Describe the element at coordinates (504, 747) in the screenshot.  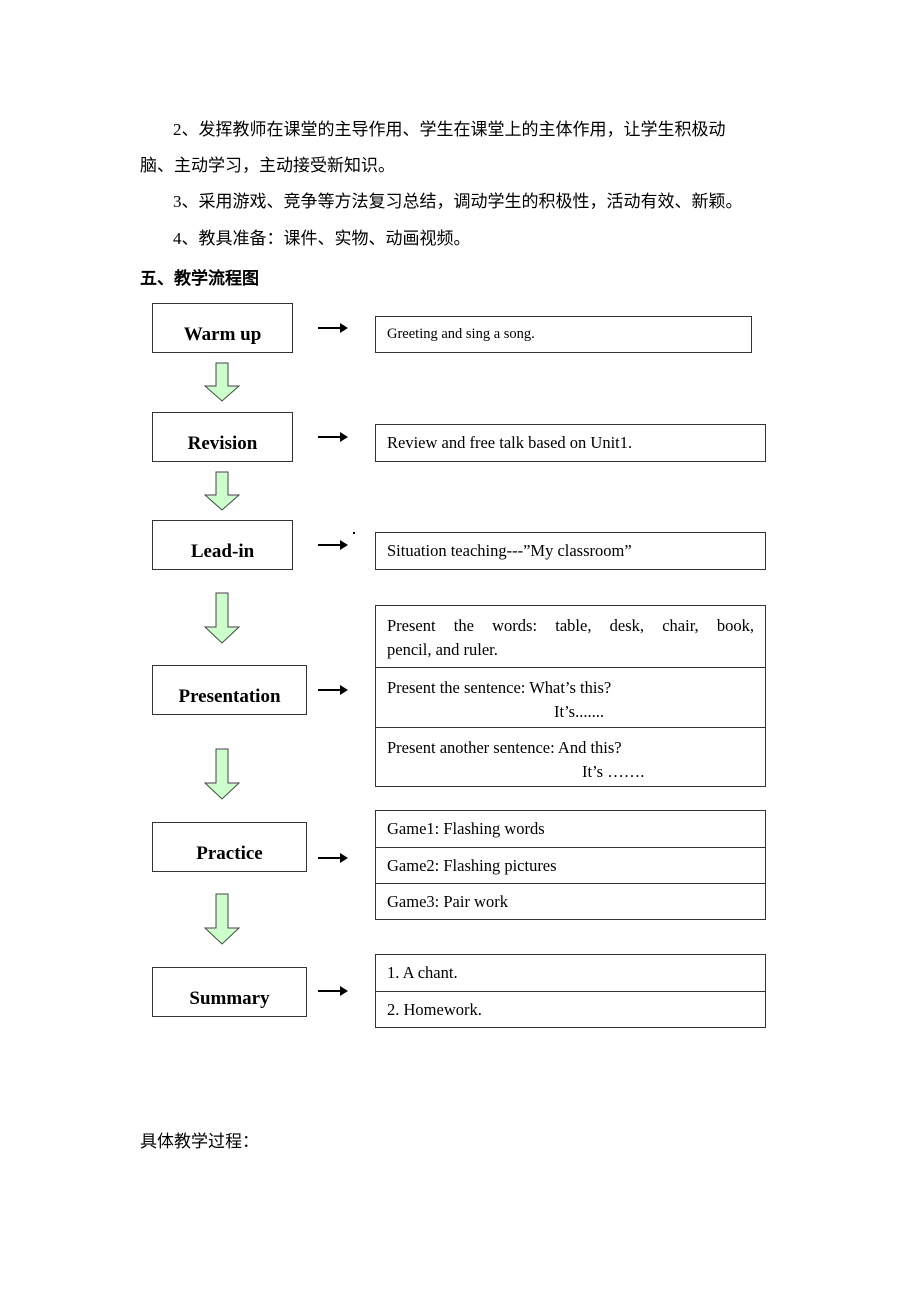
I see `detail-line: Present another sentence: And this?` at that location.